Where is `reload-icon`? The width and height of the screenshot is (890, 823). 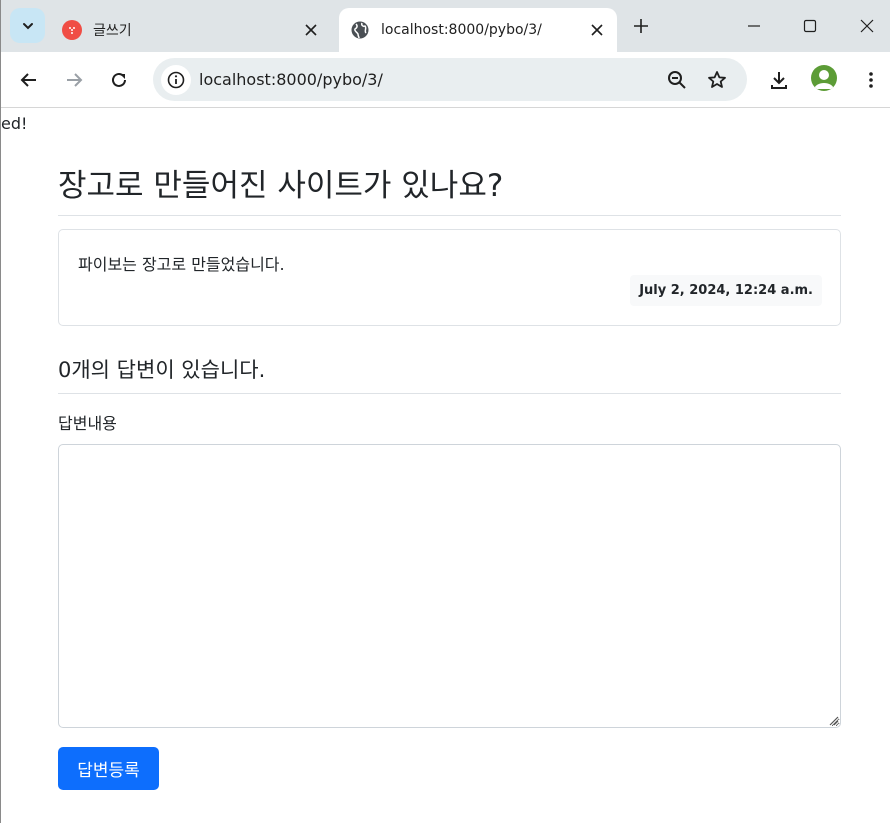
reload-icon is located at coordinates (119, 79).